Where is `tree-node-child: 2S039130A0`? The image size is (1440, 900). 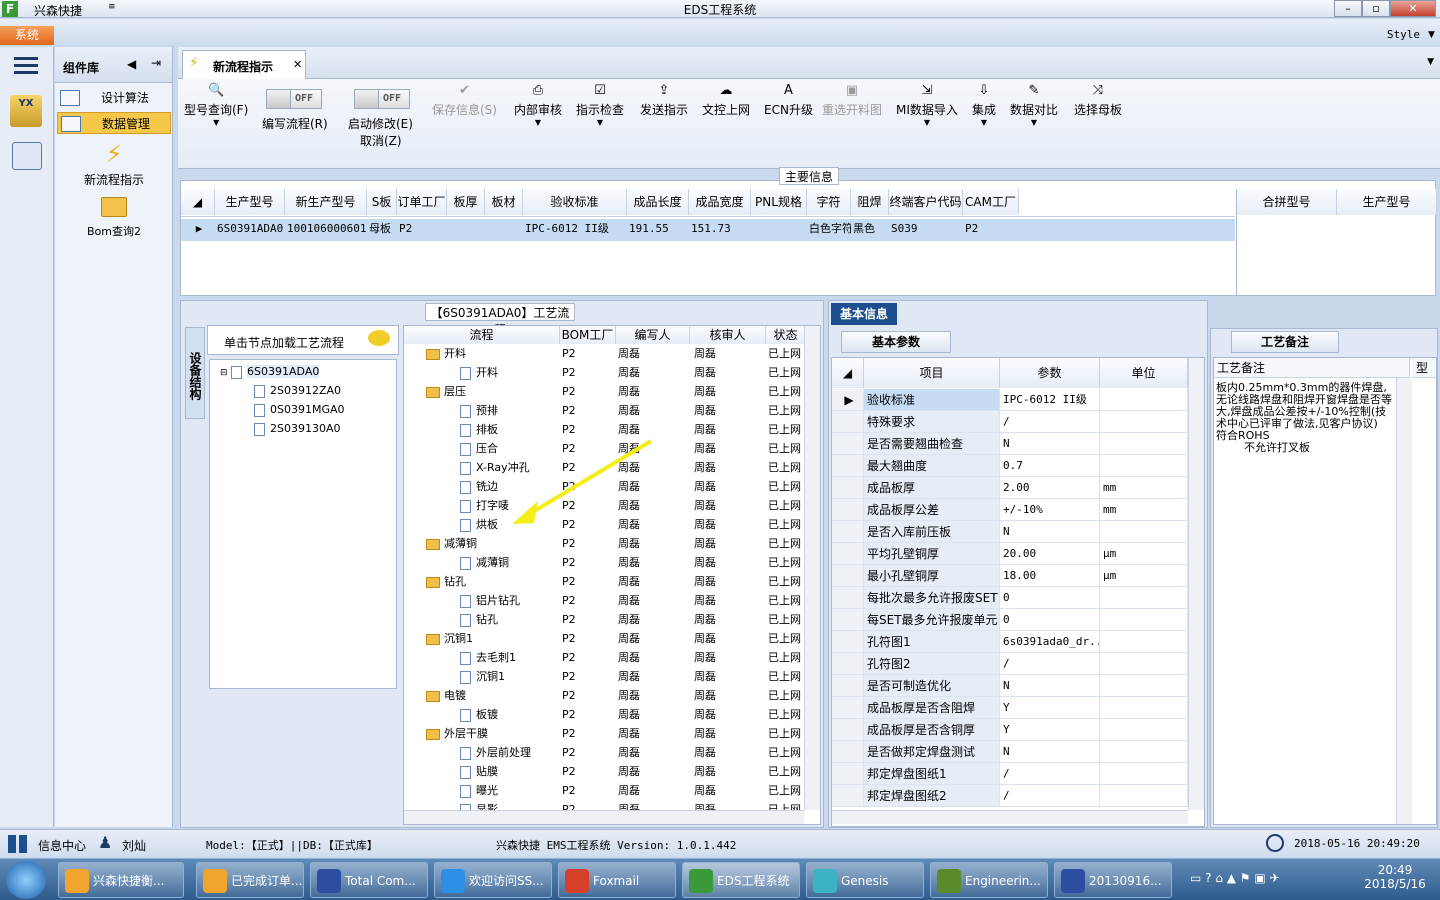 tree-node-child: 2S039130A0 is located at coordinates (297, 428).